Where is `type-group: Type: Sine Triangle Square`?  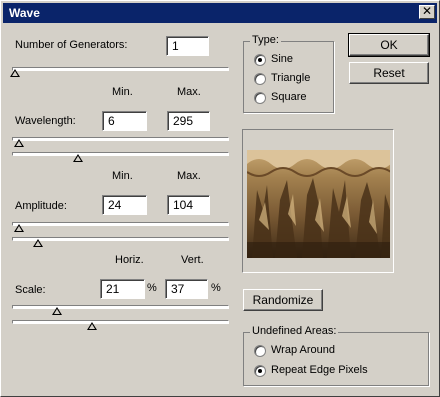 type-group: Type: Sine Triangle Square is located at coordinates (288, 73).